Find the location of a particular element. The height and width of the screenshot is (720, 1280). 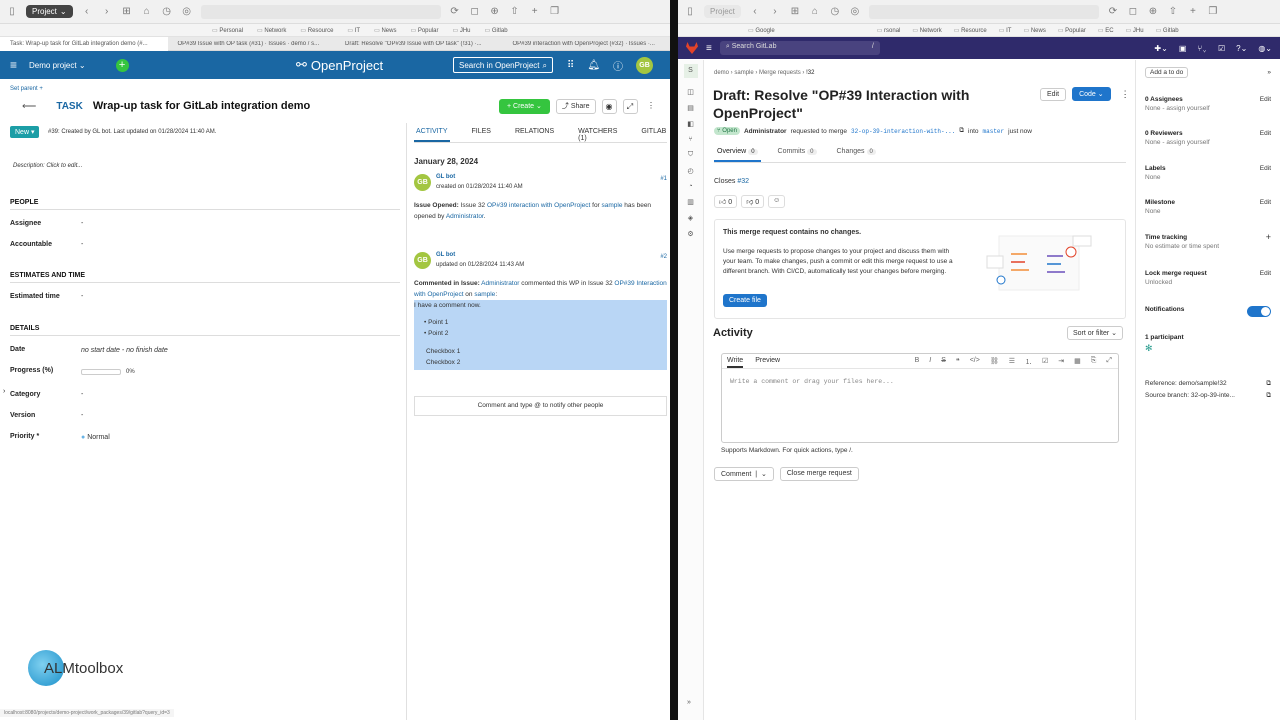

home-icon: ⌂ is located at coordinates (147, 11).